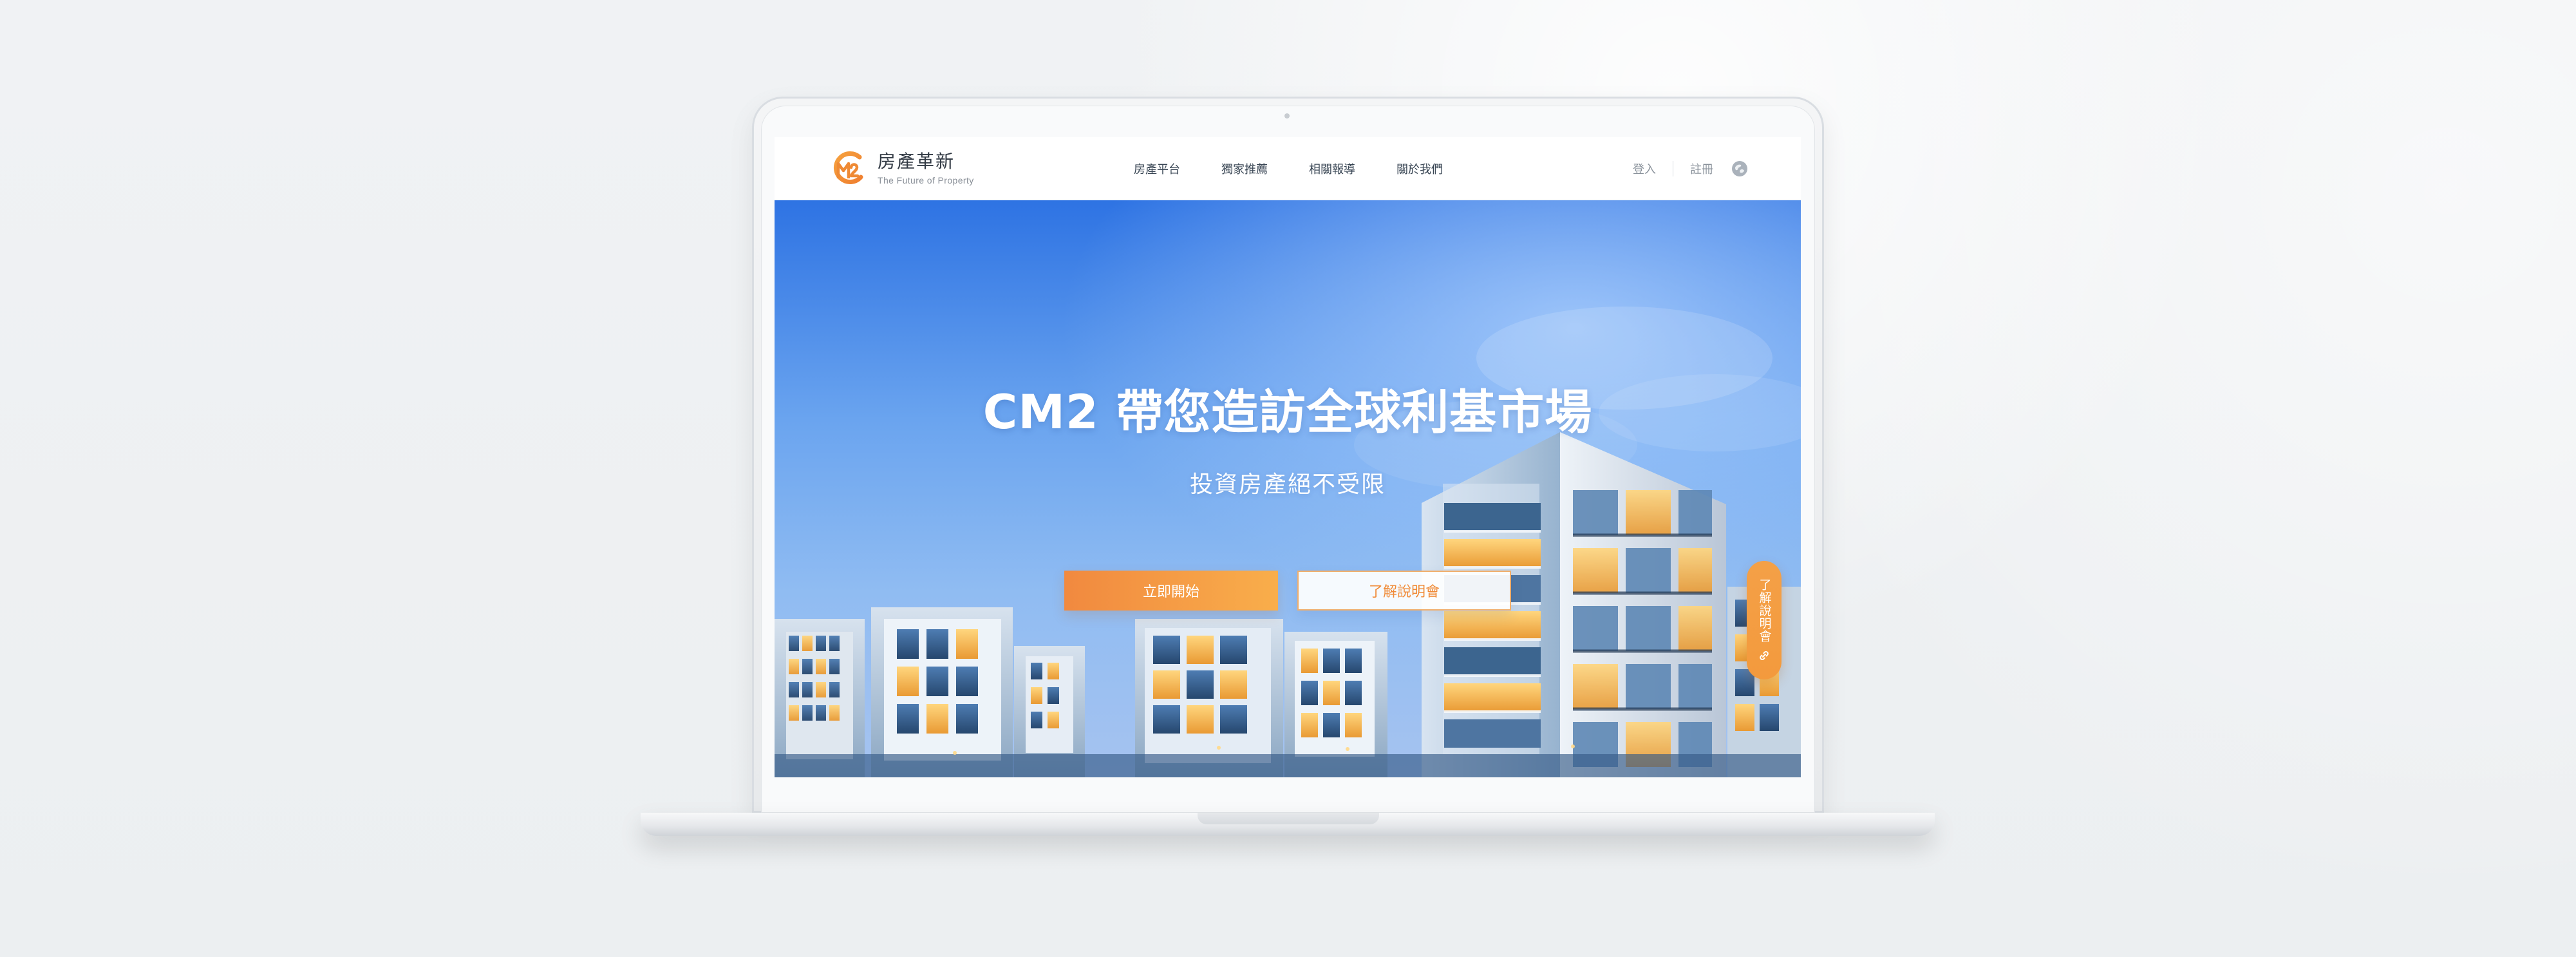 This screenshot has width=2576, height=957. Describe the element at coordinates (1287, 484) in the screenshot. I see `hero-subtitle: 投資房產絕不受限` at that location.